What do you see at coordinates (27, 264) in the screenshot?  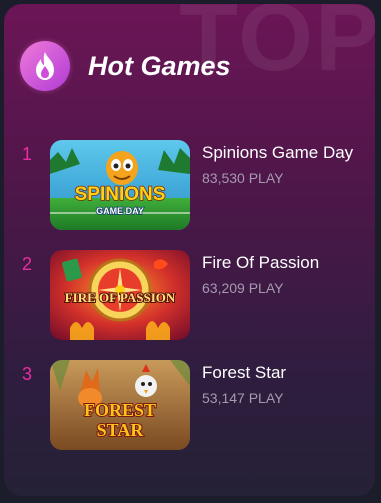 I see `game-rank: 2` at bounding box center [27, 264].